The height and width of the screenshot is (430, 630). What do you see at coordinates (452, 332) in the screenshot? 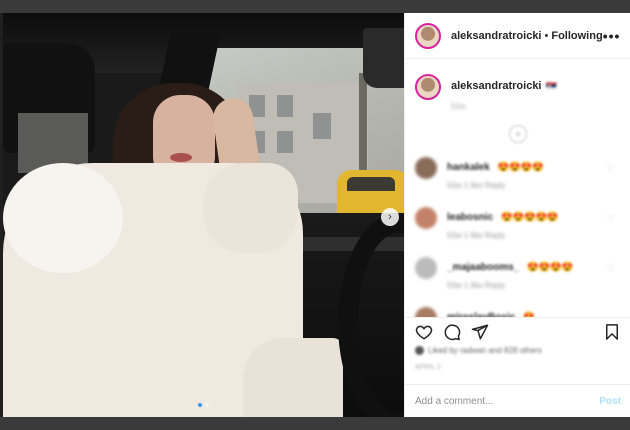
I see `comment-icon` at bounding box center [452, 332].